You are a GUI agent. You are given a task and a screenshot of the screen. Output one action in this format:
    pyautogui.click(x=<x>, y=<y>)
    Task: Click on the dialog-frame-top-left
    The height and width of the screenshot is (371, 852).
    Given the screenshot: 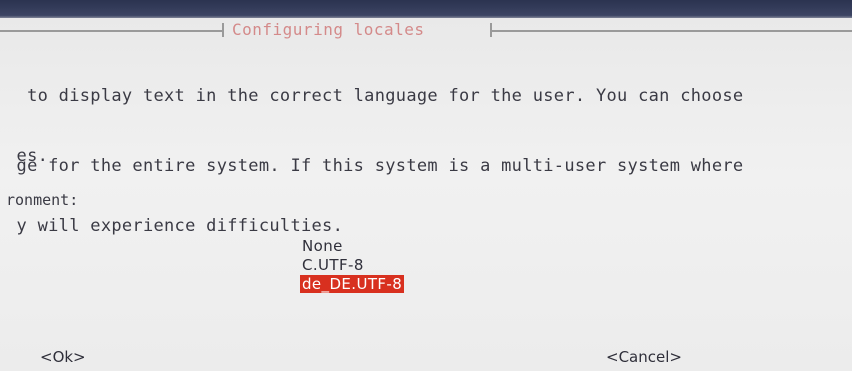 What is the action you would take?
    pyautogui.click(x=112, y=31)
    